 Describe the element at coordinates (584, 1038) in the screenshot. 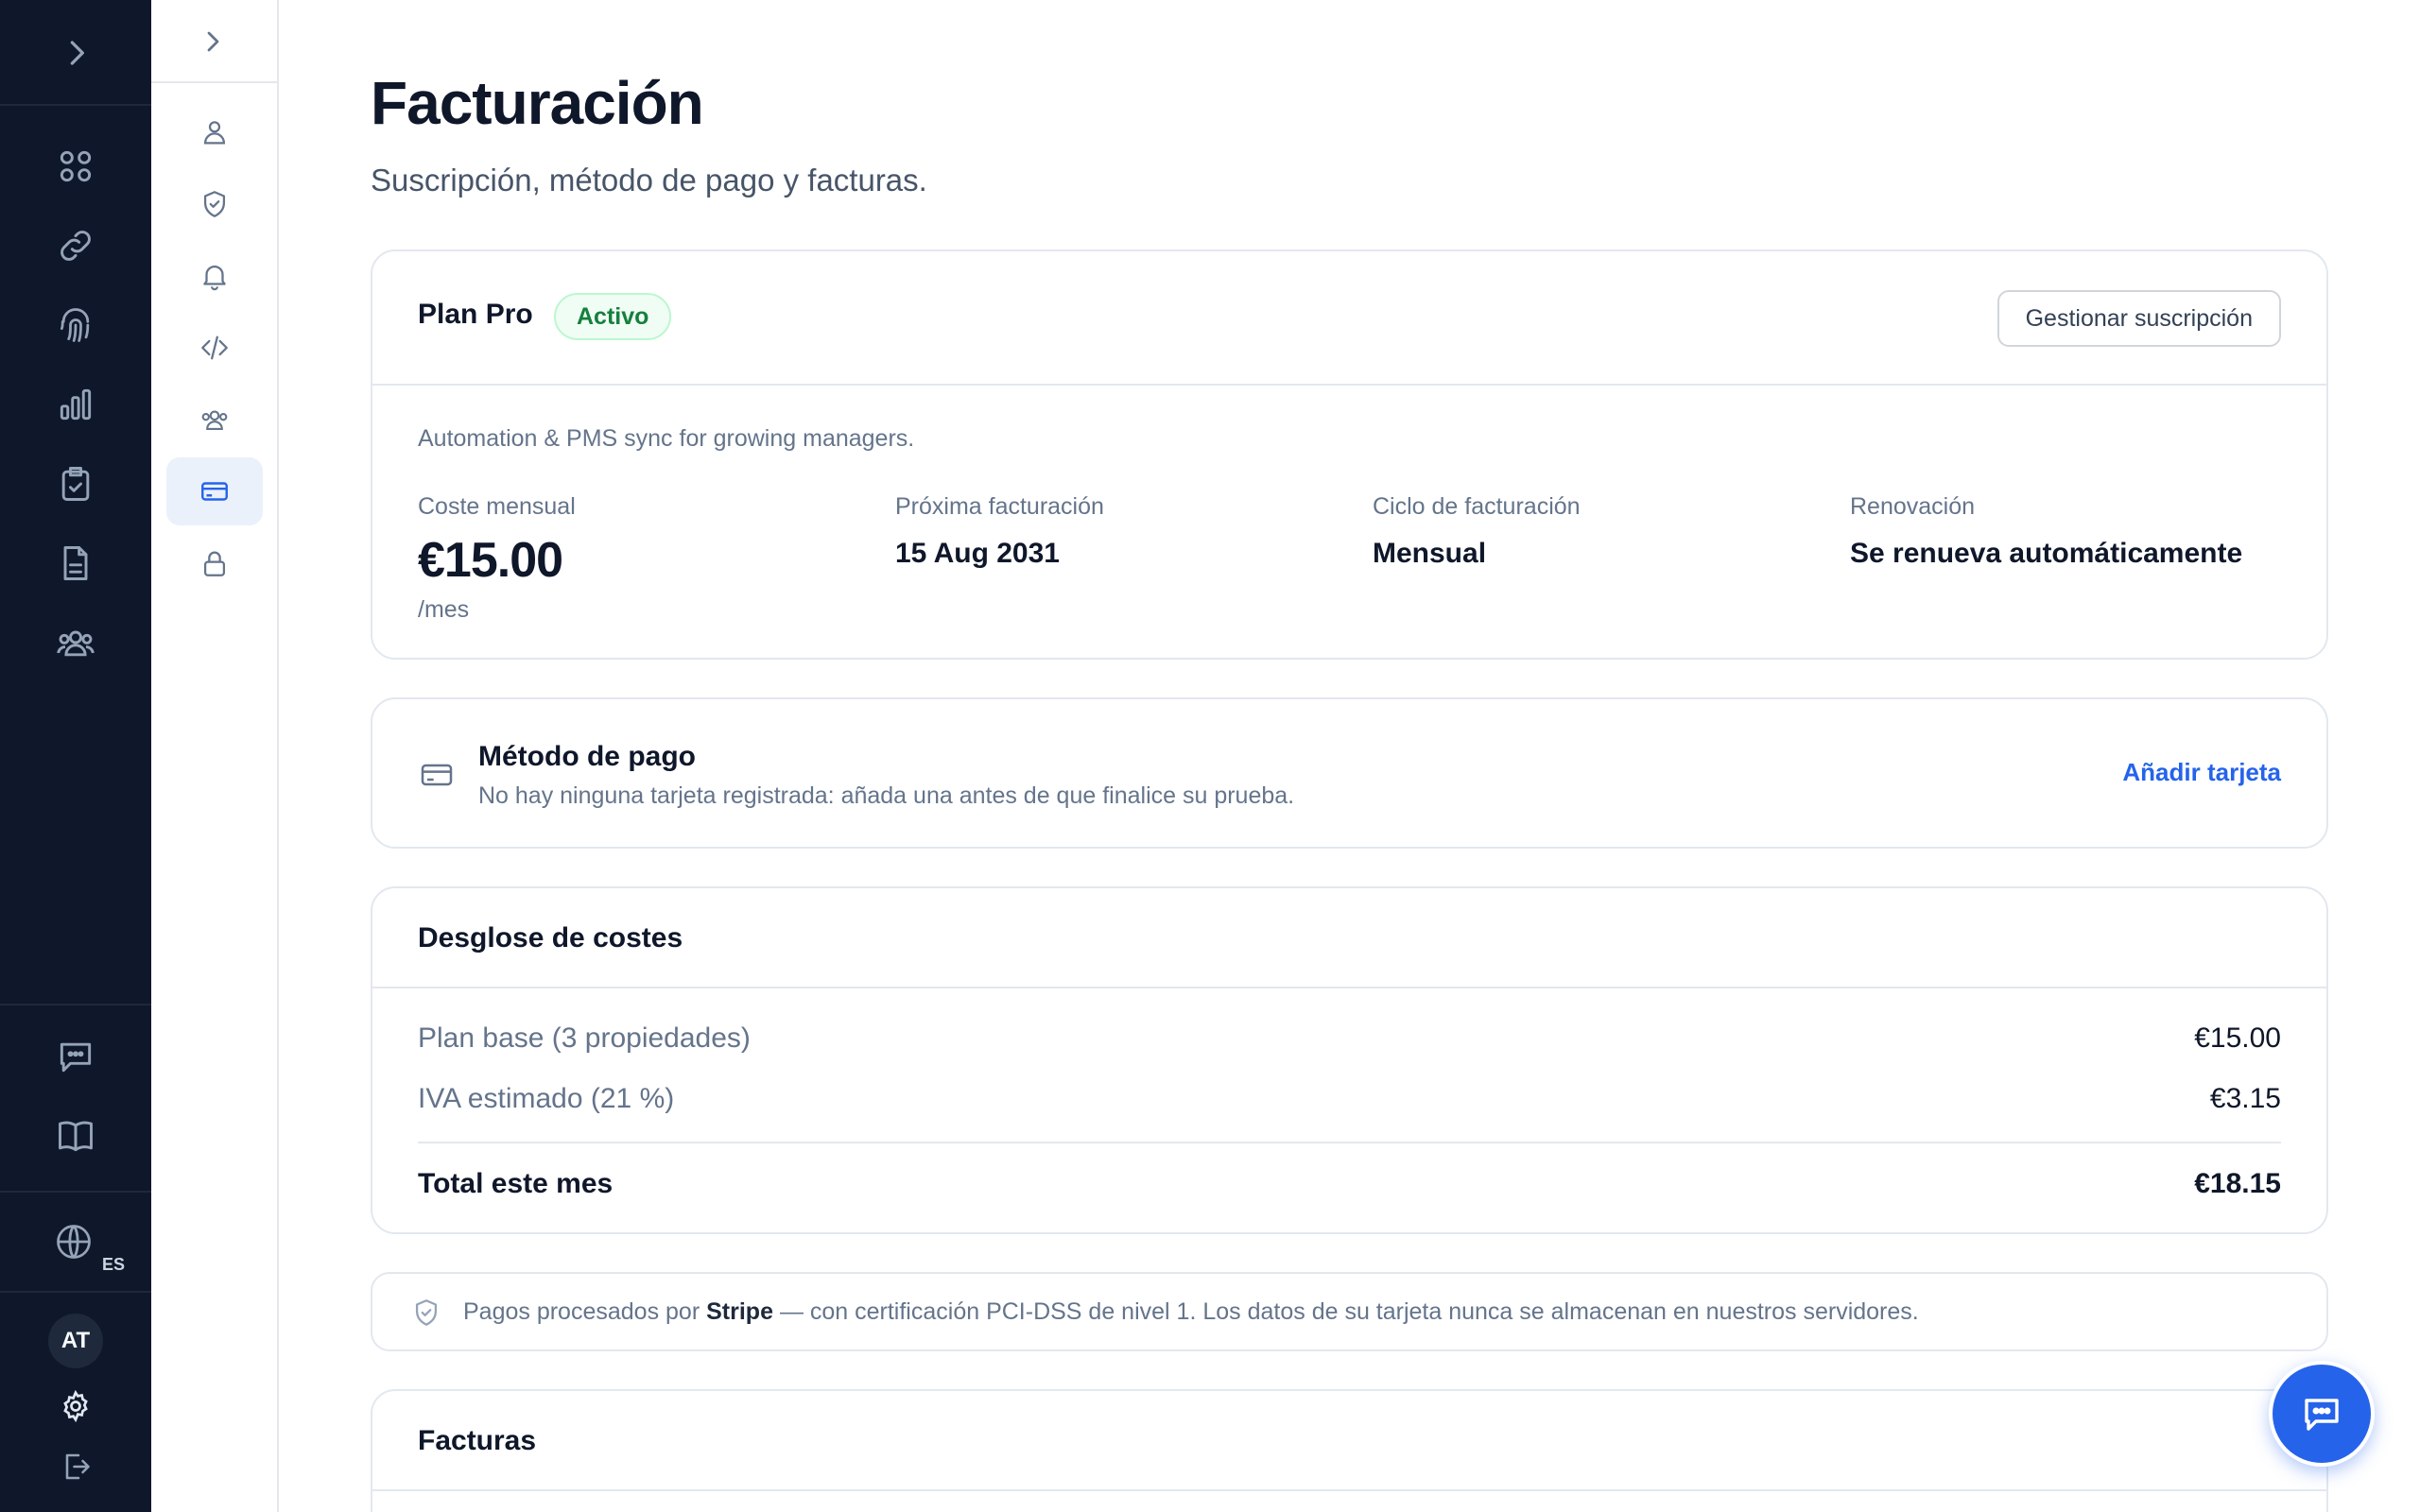

I see `cost-row-label: Plan base (3 propiedades)` at that location.